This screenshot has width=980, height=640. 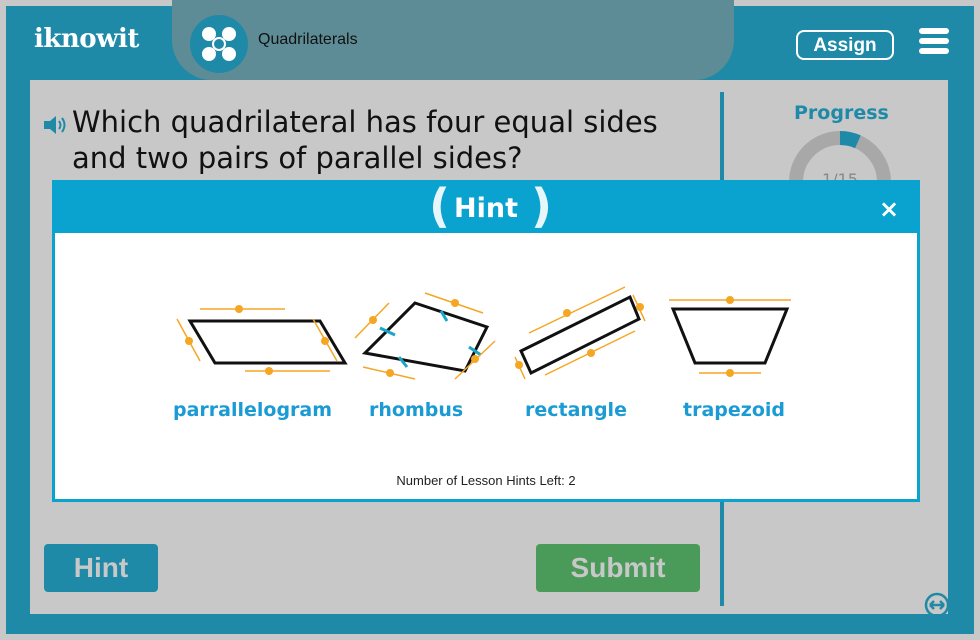 I want to click on parallelogram-shape, so click(x=262, y=340).